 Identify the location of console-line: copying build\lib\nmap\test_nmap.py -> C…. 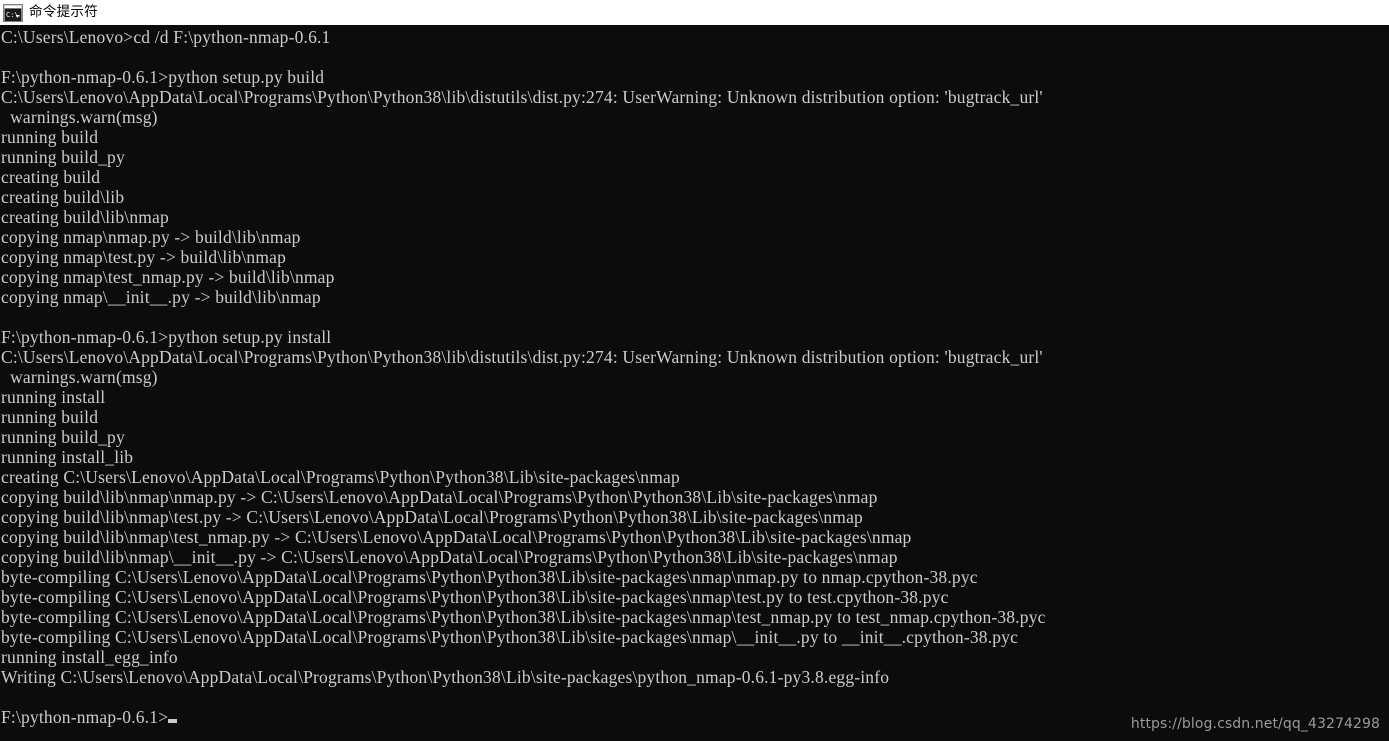
(456, 537).